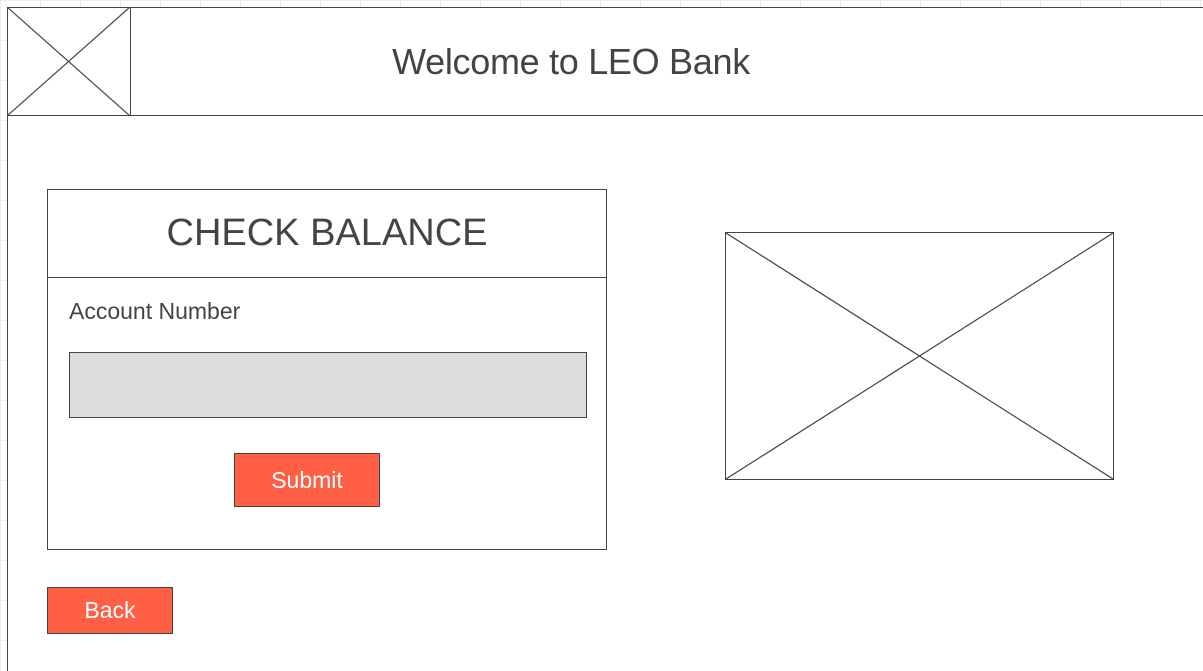 The width and height of the screenshot is (1203, 671). I want to click on check-balance-heading: CHECK BALANCE, so click(327, 234).